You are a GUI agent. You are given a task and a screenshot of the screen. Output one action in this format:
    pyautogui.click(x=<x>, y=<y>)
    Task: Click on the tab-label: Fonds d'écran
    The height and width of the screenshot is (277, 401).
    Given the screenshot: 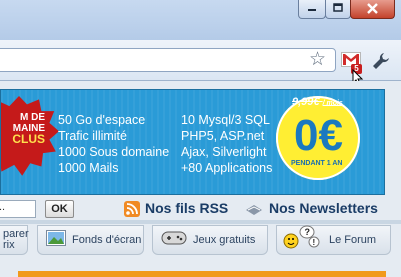 What is the action you would take?
    pyautogui.click(x=107, y=240)
    